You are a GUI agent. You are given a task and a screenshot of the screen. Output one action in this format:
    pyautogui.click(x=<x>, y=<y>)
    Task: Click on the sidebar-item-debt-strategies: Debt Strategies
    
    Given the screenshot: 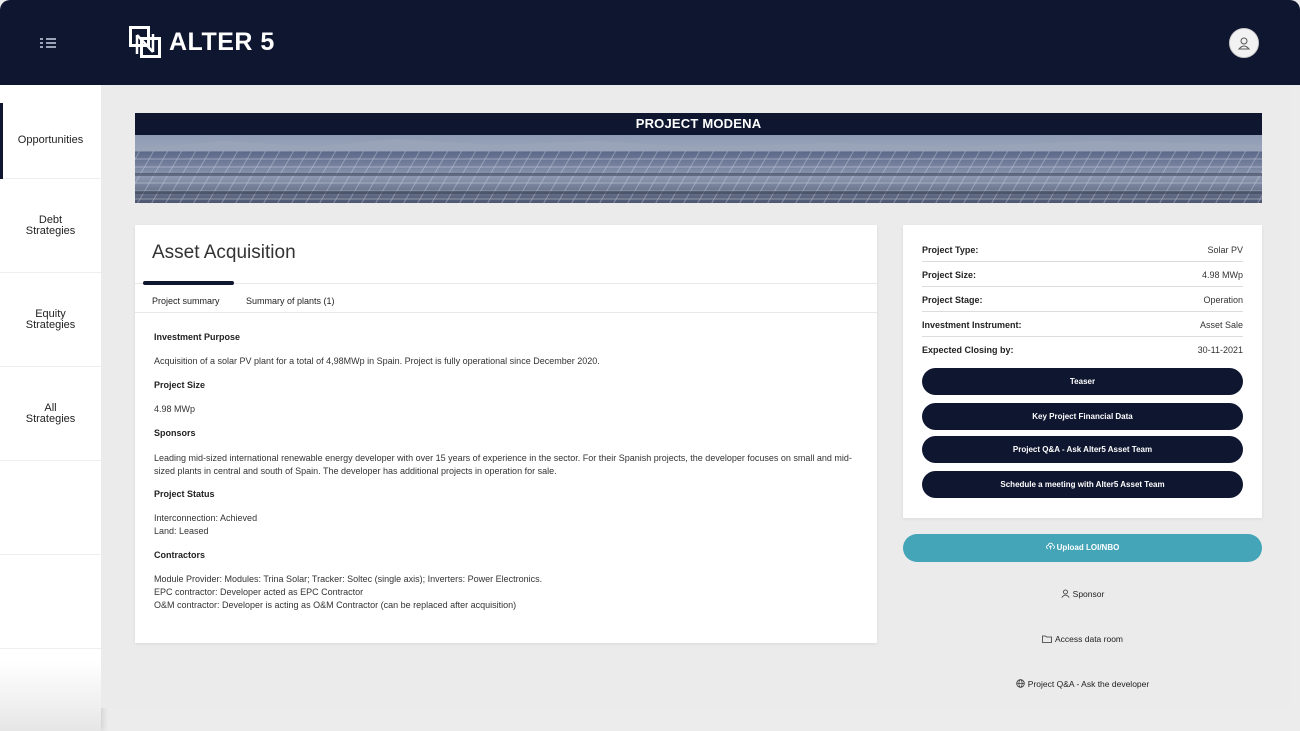 What is the action you would take?
    pyautogui.click(x=50, y=226)
    